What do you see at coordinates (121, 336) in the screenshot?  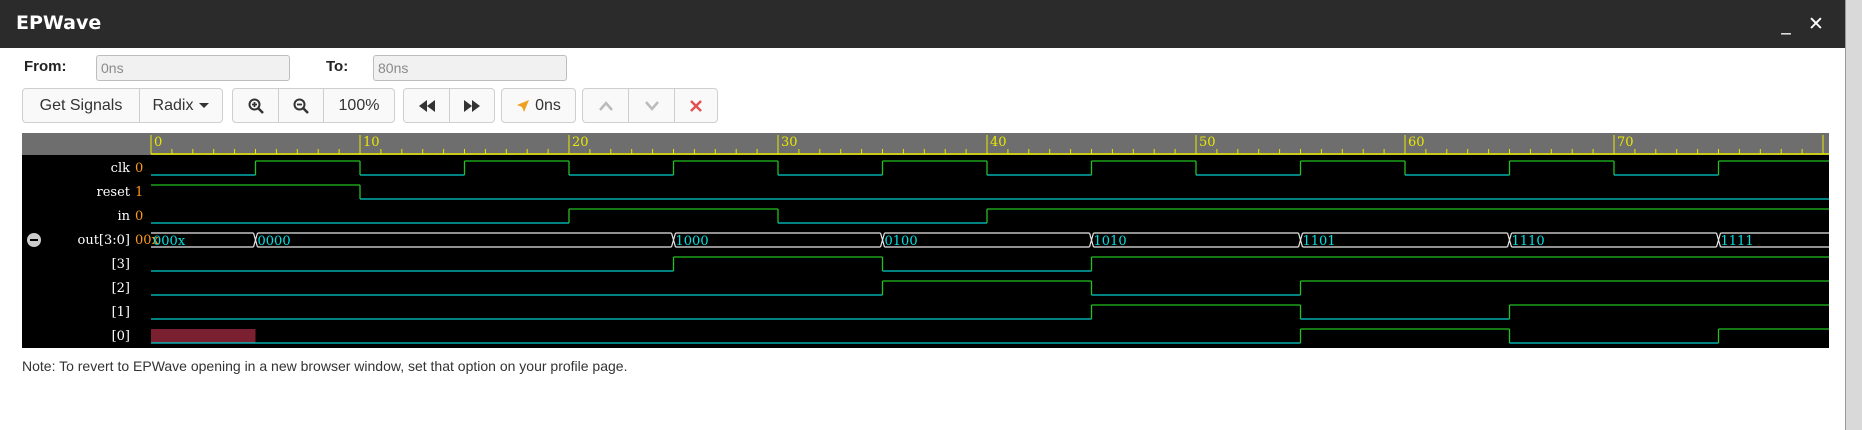 I see `signal-name: [0]` at bounding box center [121, 336].